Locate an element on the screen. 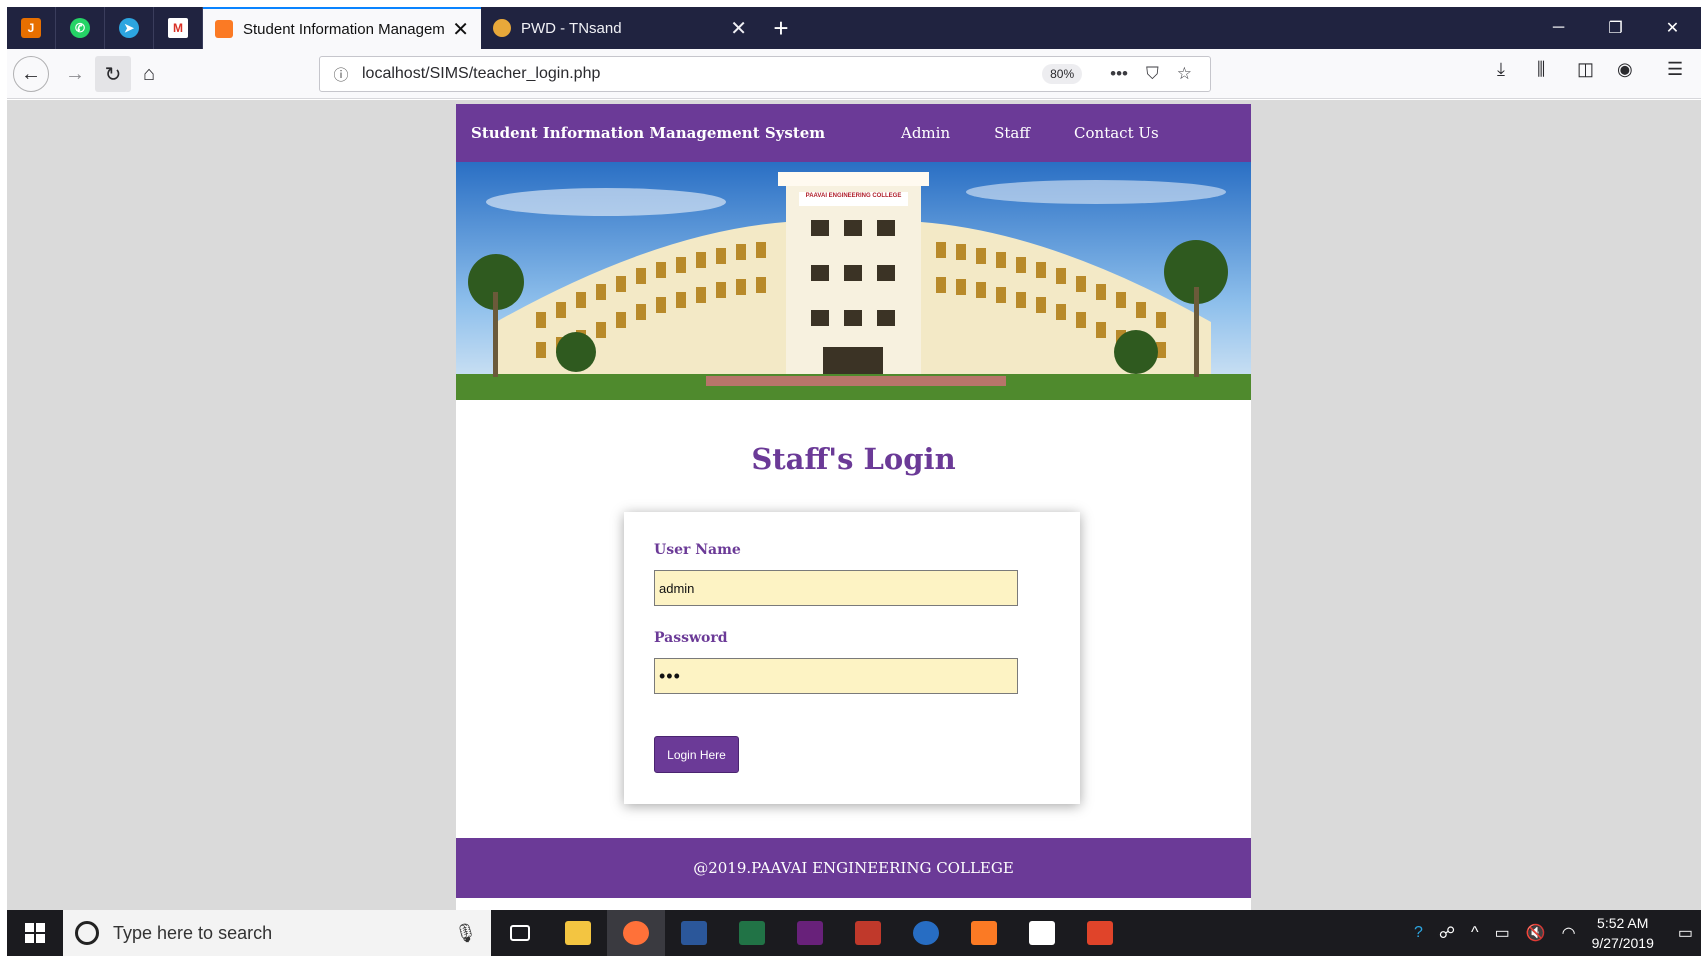 The image size is (1701, 956). java-icon: J is located at coordinates (31, 28).